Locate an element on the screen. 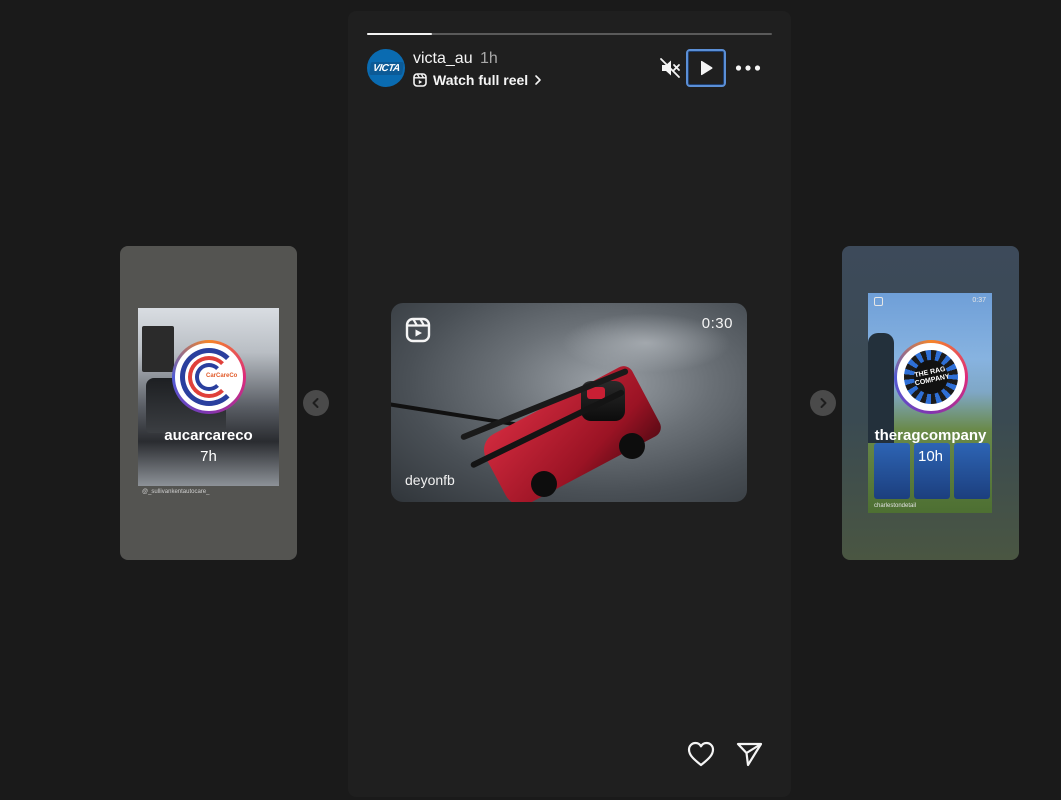 This screenshot has width=1061, height=800. author-avatar: VICTA is located at coordinates (386, 68).